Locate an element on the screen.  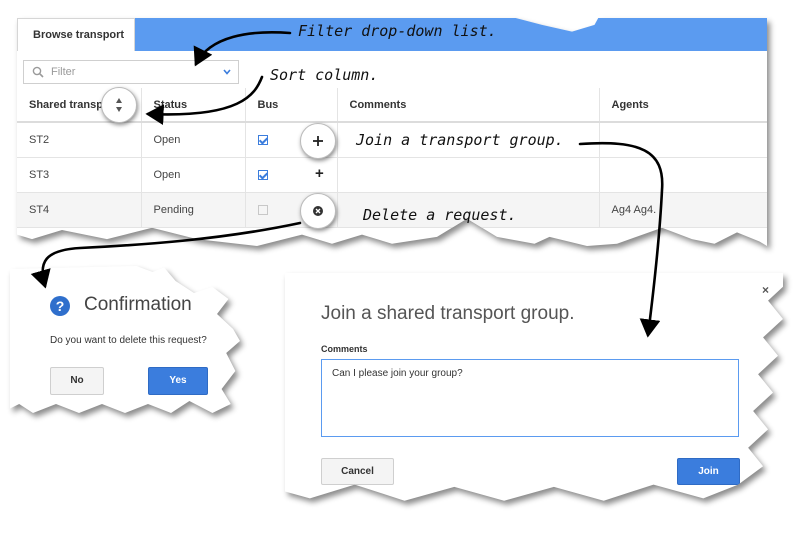
join-arrow is located at coordinates (621, 239).